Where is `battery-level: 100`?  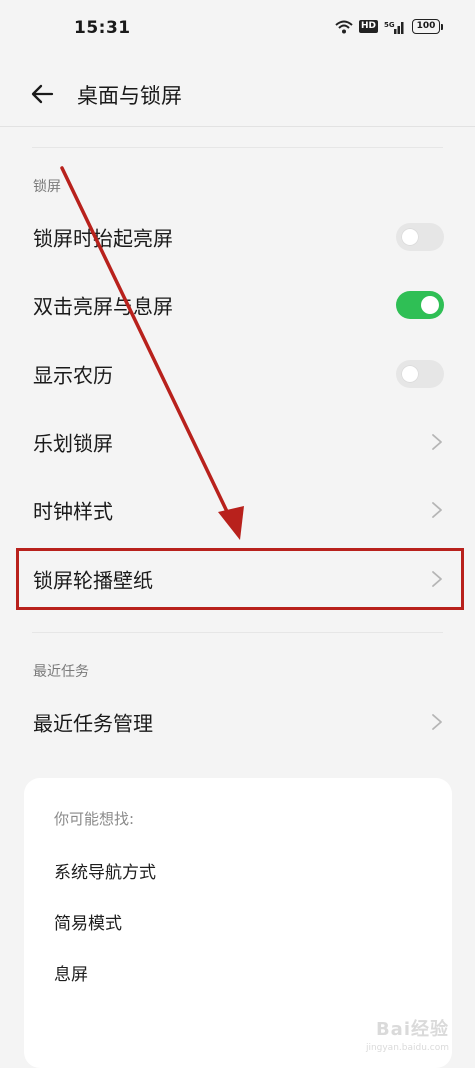
battery-level: 100 is located at coordinates (426, 26).